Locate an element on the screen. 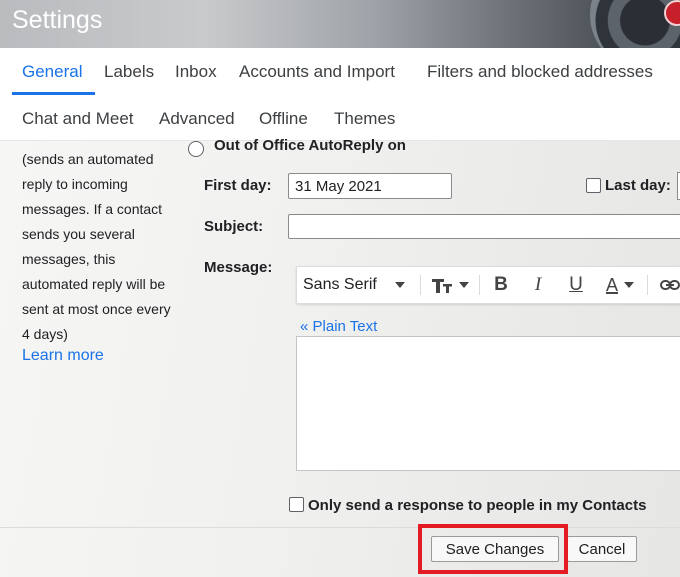 The image size is (680, 577). ooo-on-label: Out of Office AutoReply on is located at coordinates (310, 145).